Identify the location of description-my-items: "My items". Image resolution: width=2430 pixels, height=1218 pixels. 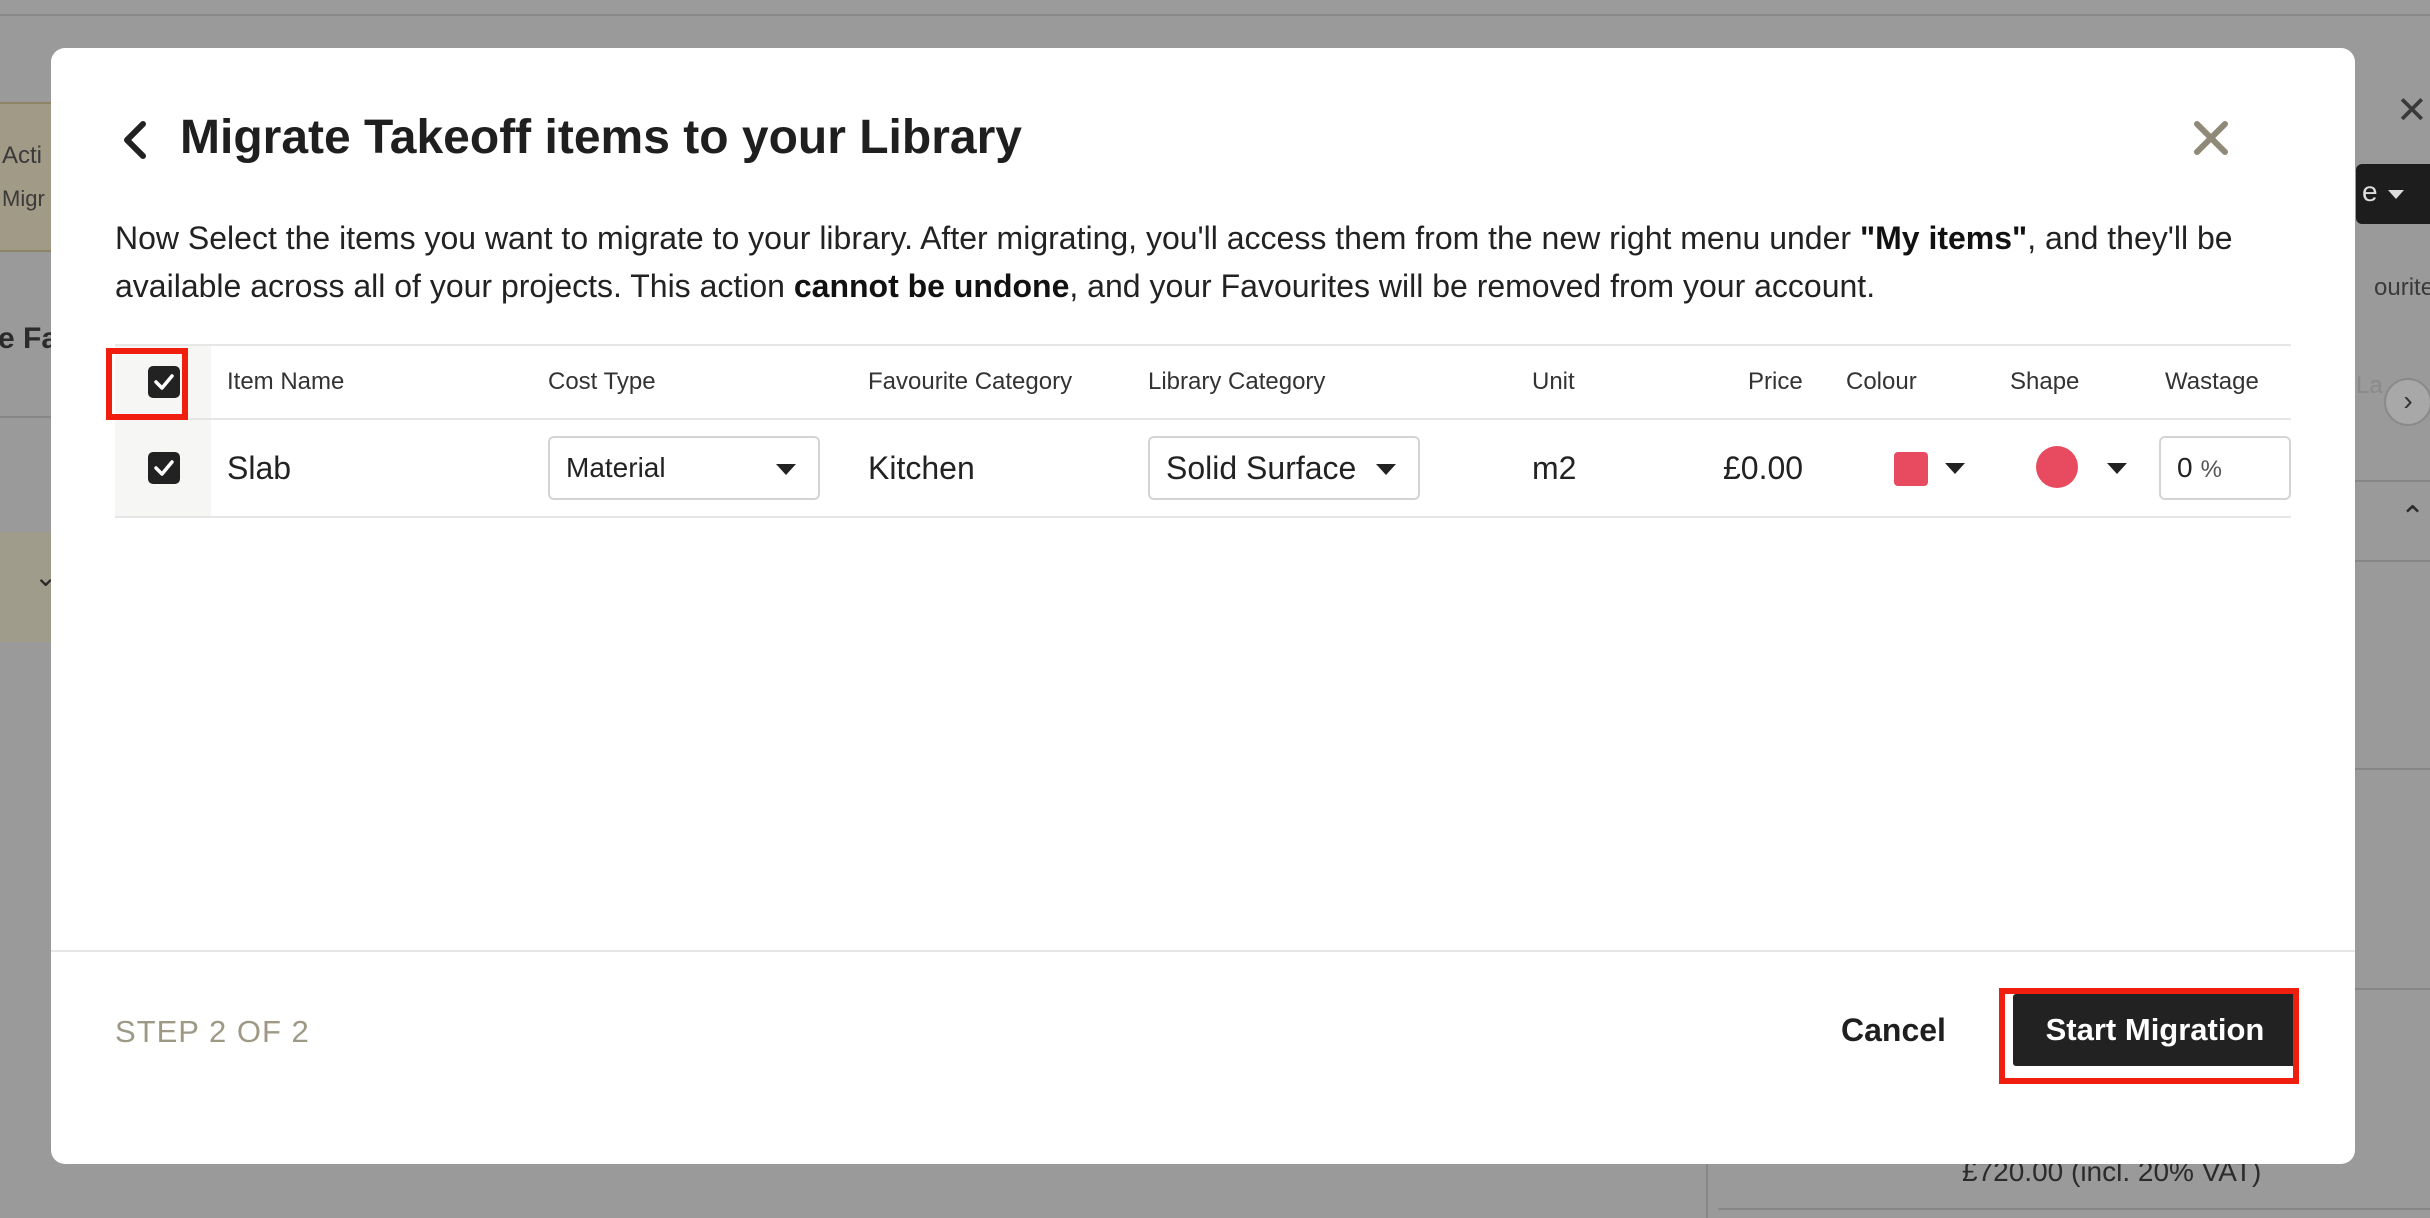
(1943, 238).